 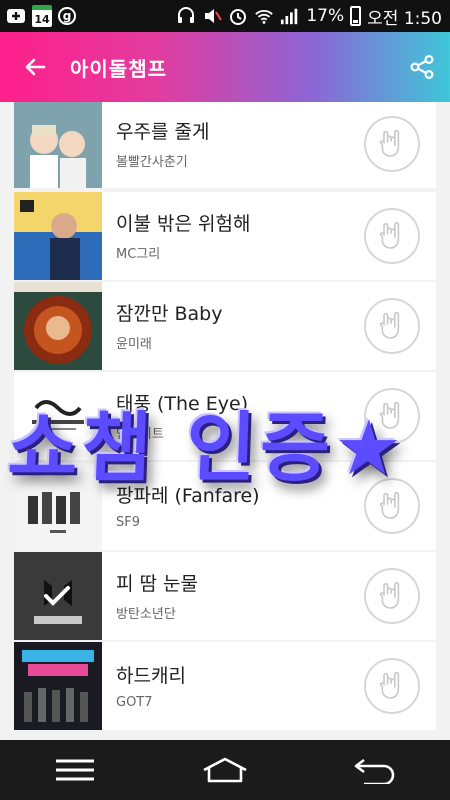 I want to click on song-title: 우주를 줄게, so click(x=163, y=131).